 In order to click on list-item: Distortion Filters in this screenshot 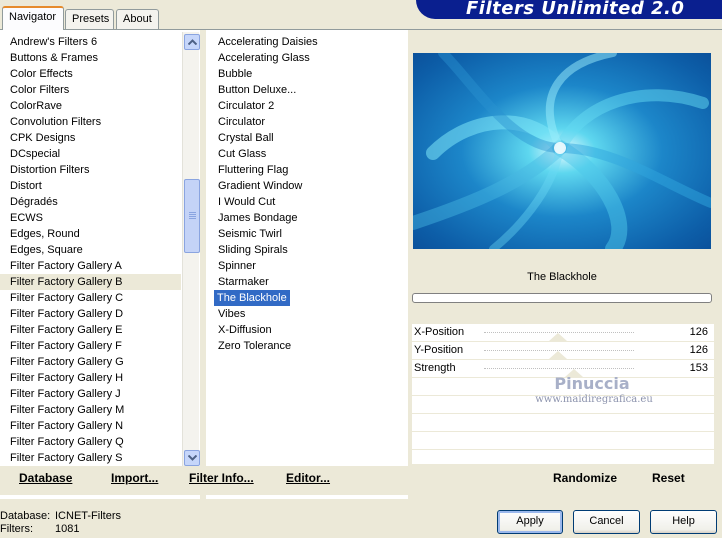, I will do `click(90, 170)`.